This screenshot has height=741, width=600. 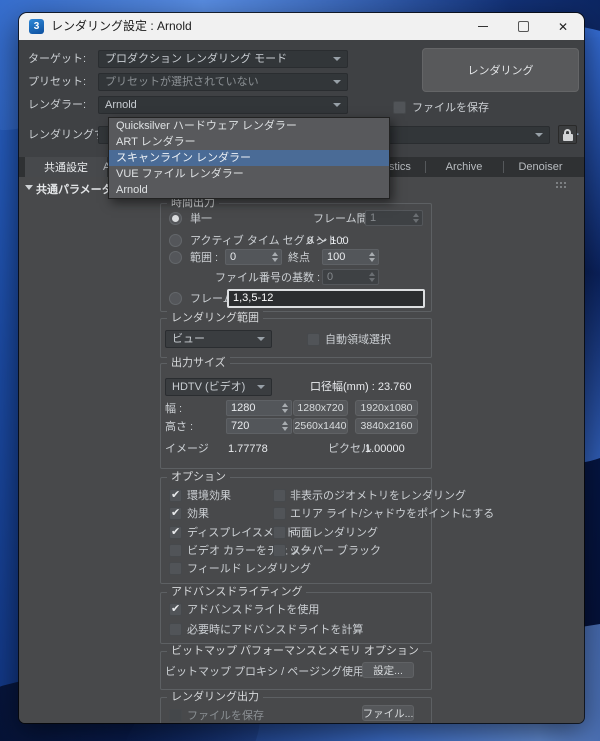 I want to click on file-base-spinner: 0, so click(x=350, y=277).